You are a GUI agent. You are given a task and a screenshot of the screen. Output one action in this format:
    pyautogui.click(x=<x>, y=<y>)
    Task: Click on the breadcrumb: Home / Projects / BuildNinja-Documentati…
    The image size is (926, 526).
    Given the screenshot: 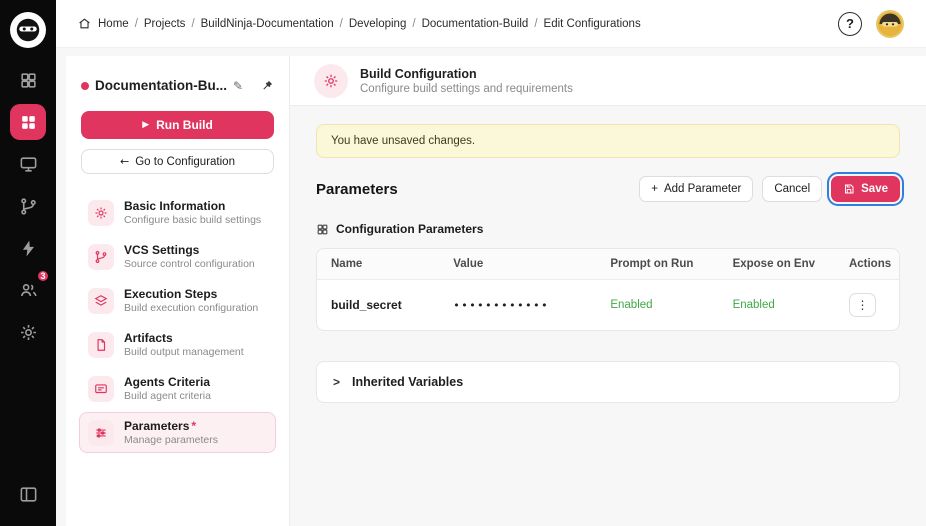 What is the action you would take?
    pyautogui.click(x=359, y=23)
    